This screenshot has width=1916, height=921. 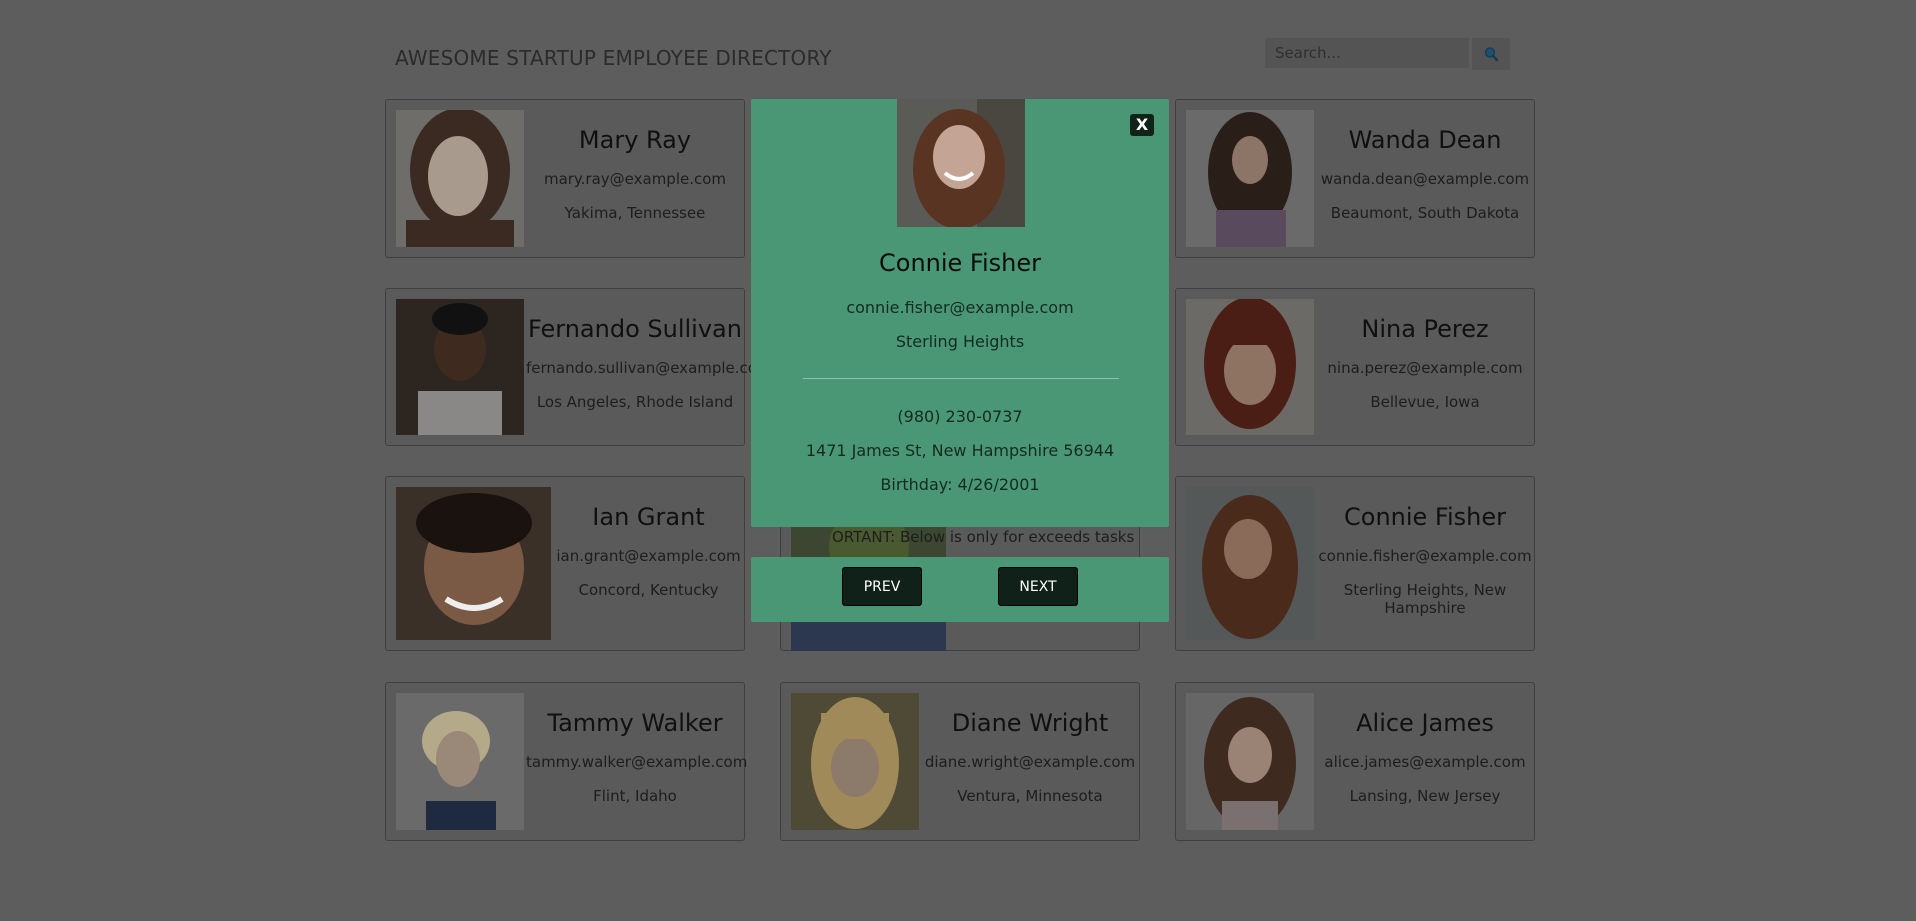 What do you see at coordinates (648, 590) in the screenshot?
I see `employee-location: Concord, Kentucky` at bounding box center [648, 590].